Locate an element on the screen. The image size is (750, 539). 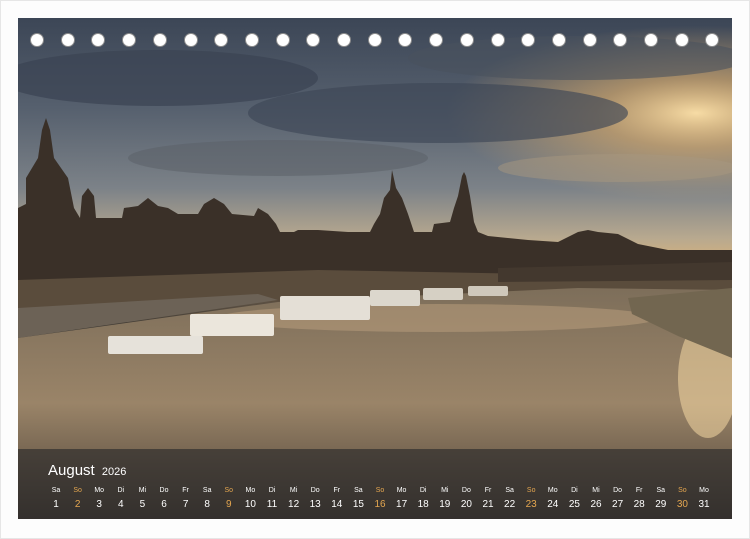
day-number: 31 is located at coordinates (704, 504).